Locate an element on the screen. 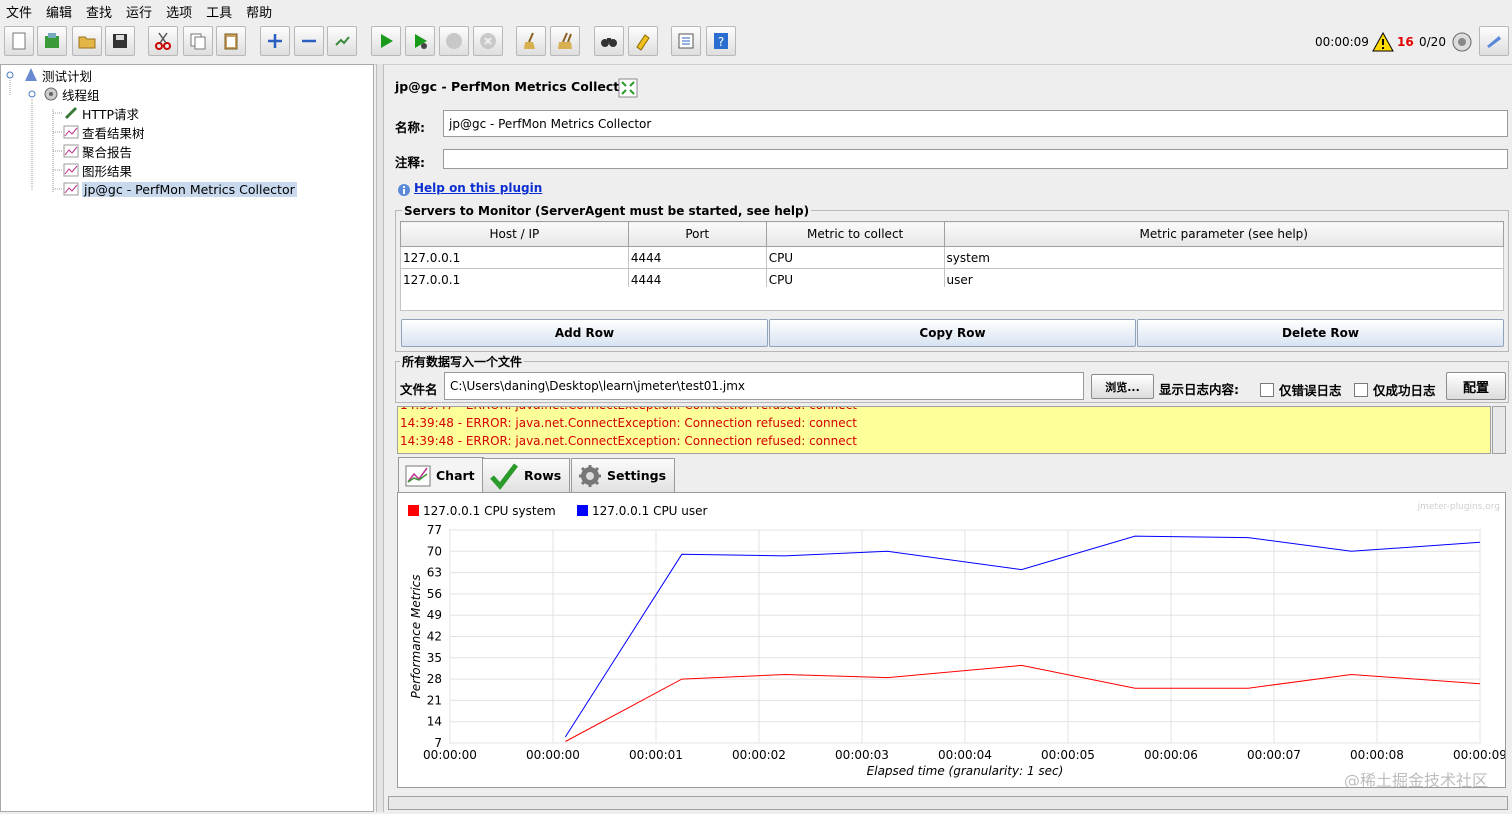 The height and width of the screenshot is (814, 1512). col-metric-param: Metric parameter (see help) is located at coordinates (1224, 234).